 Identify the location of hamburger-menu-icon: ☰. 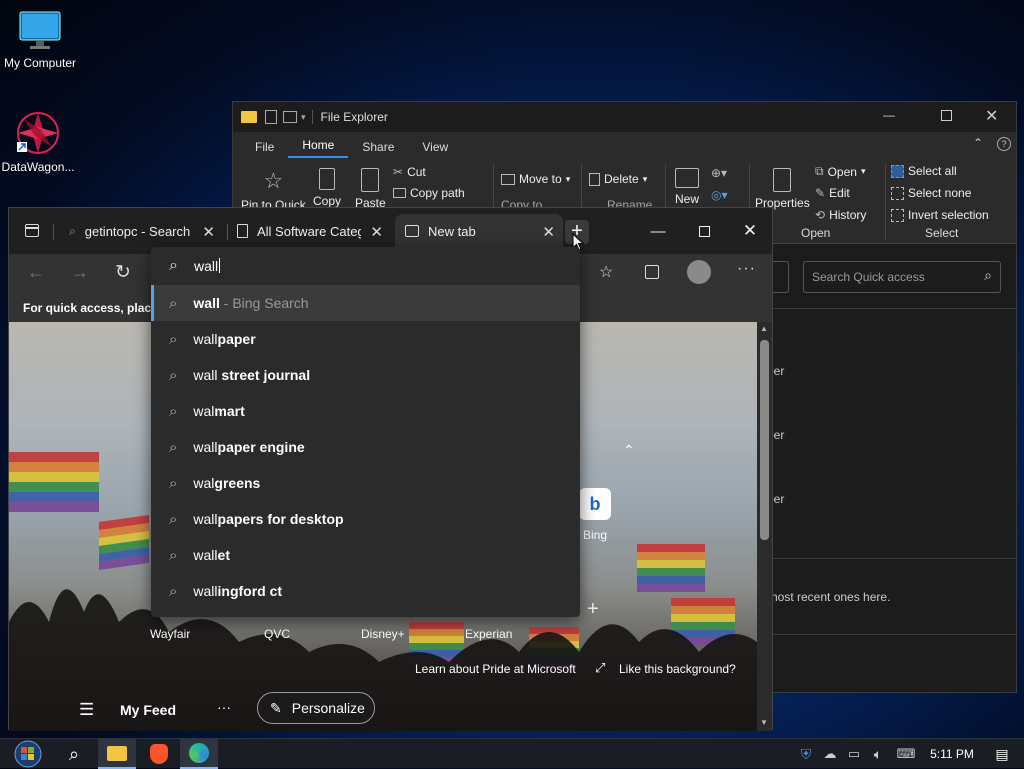
(86, 710).